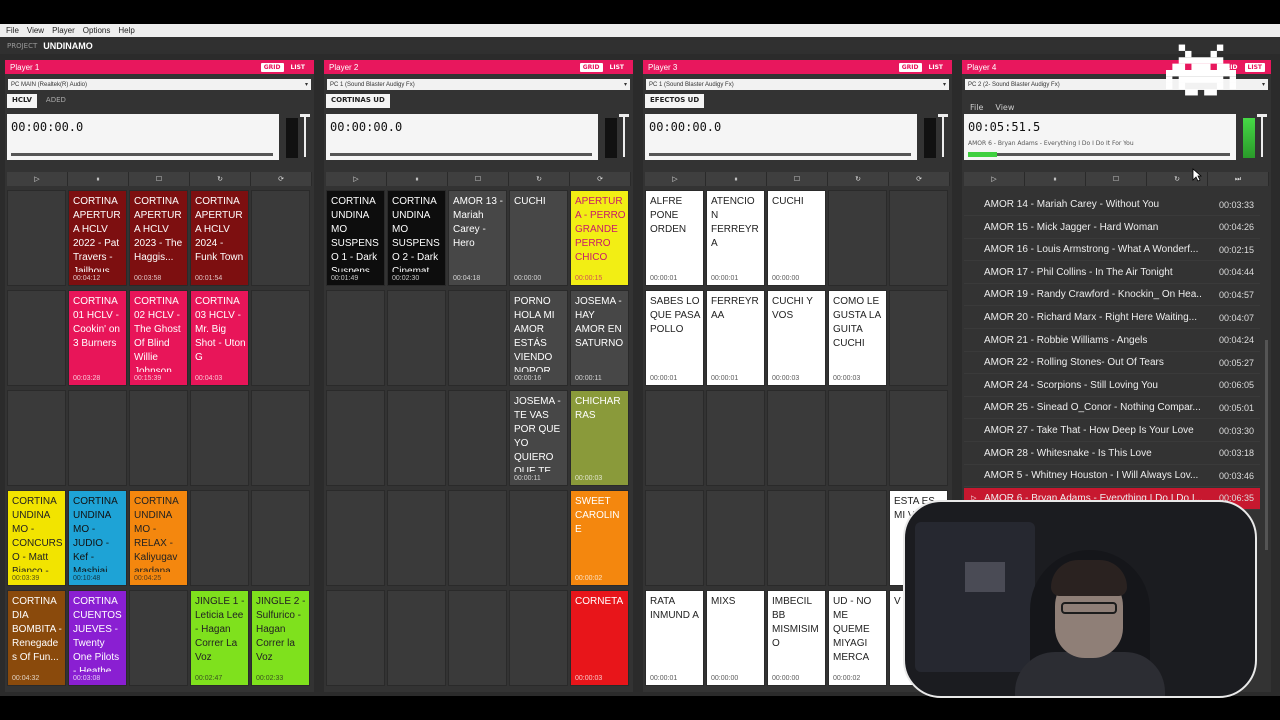 The height and width of the screenshot is (720, 1280). Describe the element at coordinates (281, 179) in the screenshot. I see `reset-button: ⟳` at that location.